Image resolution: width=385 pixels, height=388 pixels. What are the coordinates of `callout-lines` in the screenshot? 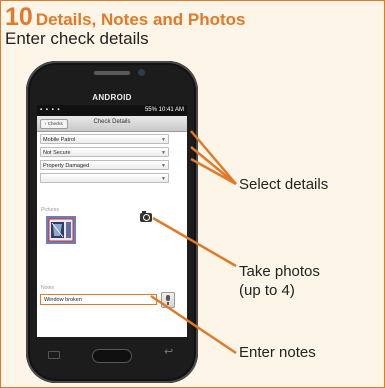 It's located at (193, 242).